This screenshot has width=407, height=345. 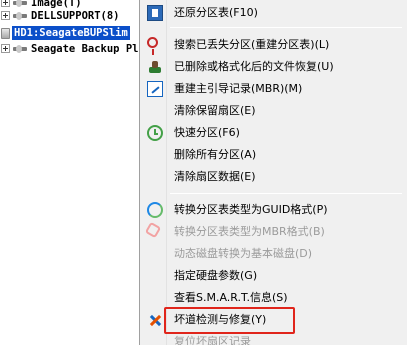 What do you see at coordinates (254, 66) in the screenshot?
I see `menu-item-label: 已删除或格式化后的文件恢复(U)` at bounding box center [254, 66].